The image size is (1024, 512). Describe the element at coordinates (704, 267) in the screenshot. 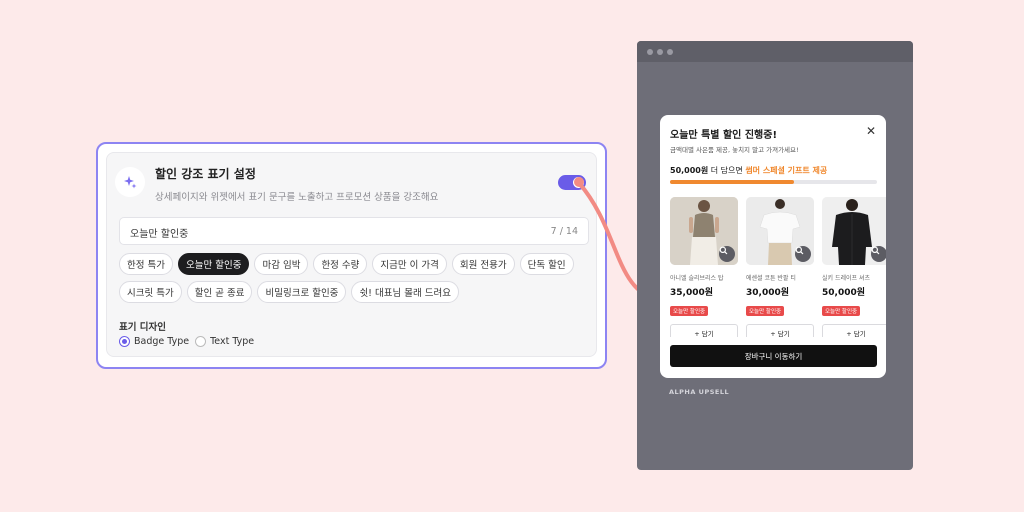

I see `product-card: 아니엘 슬리브리스 탑 35,000원 오늘만 할인중 + 담기` at that location.